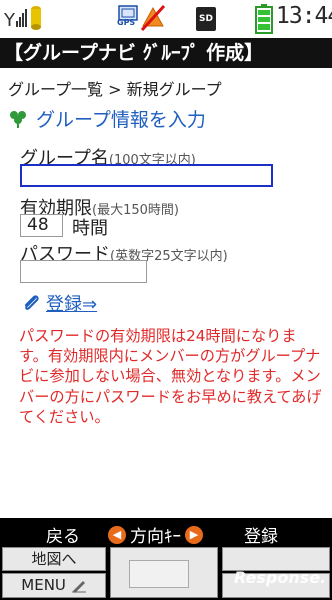 Image resolution: width=332 pixels, height=600 pixels. What do you see at coordinates (90, 228) in the screenshot?
I see `validity-unit: 時間` at bounding box center [90, 228].